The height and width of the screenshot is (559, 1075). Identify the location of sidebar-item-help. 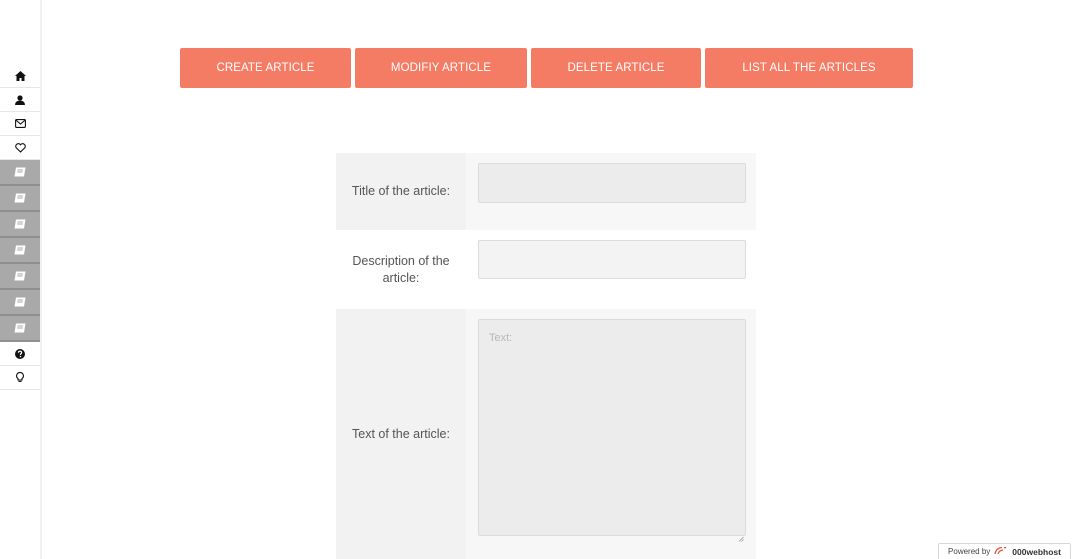
(20, 354).